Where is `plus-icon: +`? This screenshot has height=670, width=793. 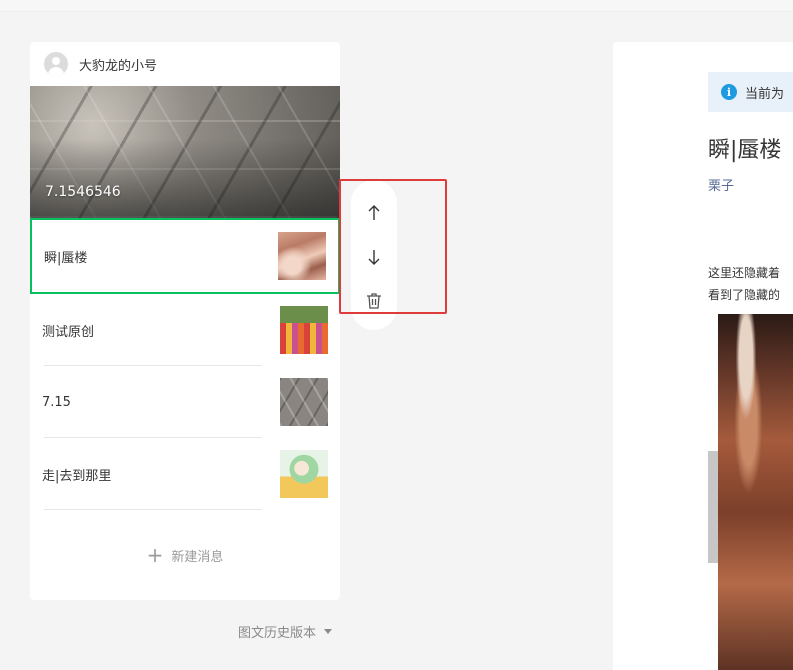 plus-icon: + is located at coordinates (155, 555).